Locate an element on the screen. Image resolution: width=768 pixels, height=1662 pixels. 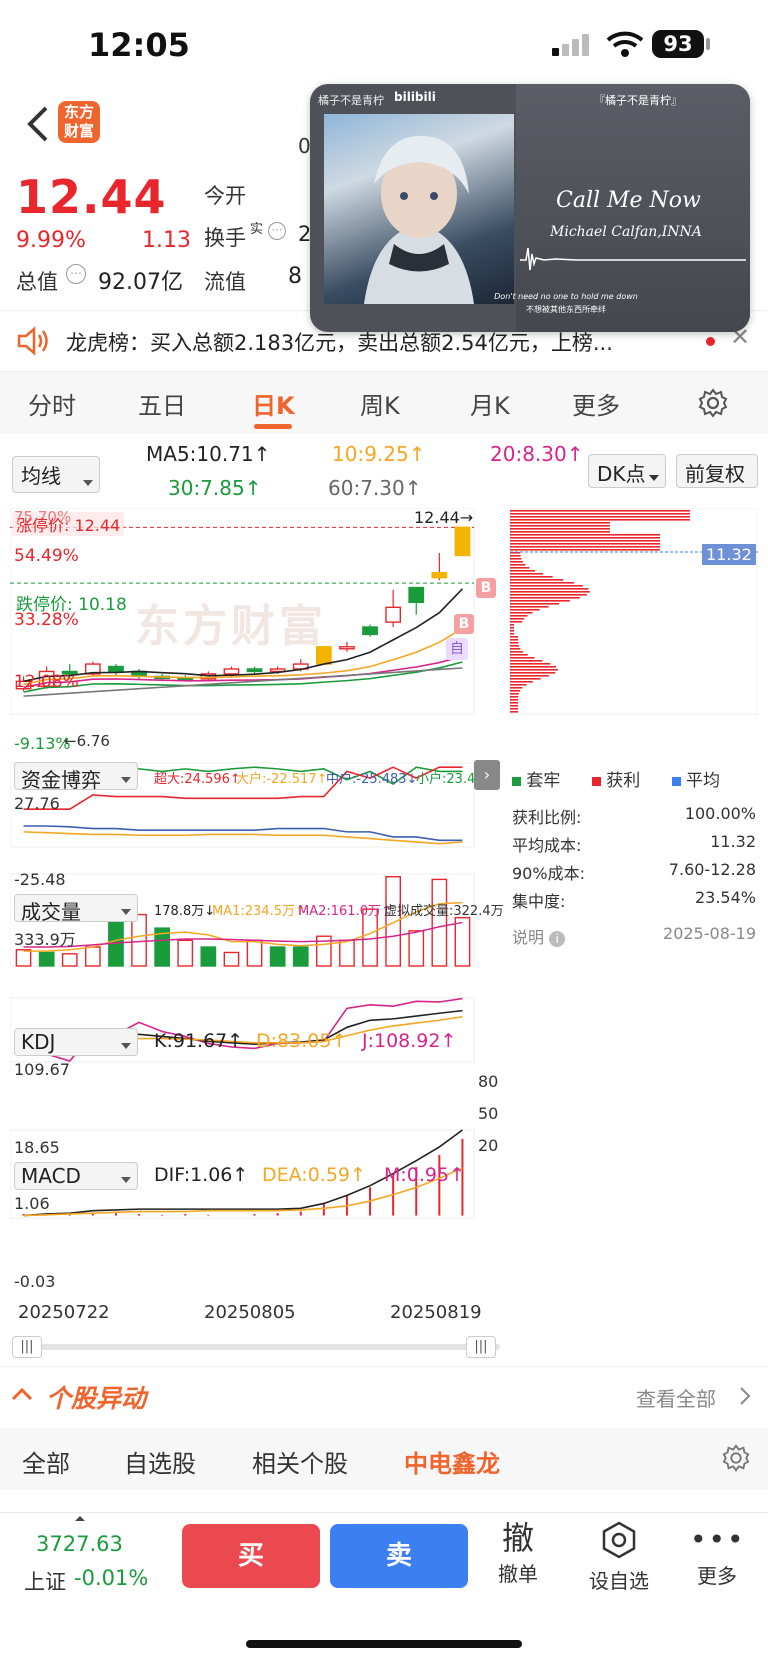
adjust-button: 前复权 is located at coordinates (717, 471).